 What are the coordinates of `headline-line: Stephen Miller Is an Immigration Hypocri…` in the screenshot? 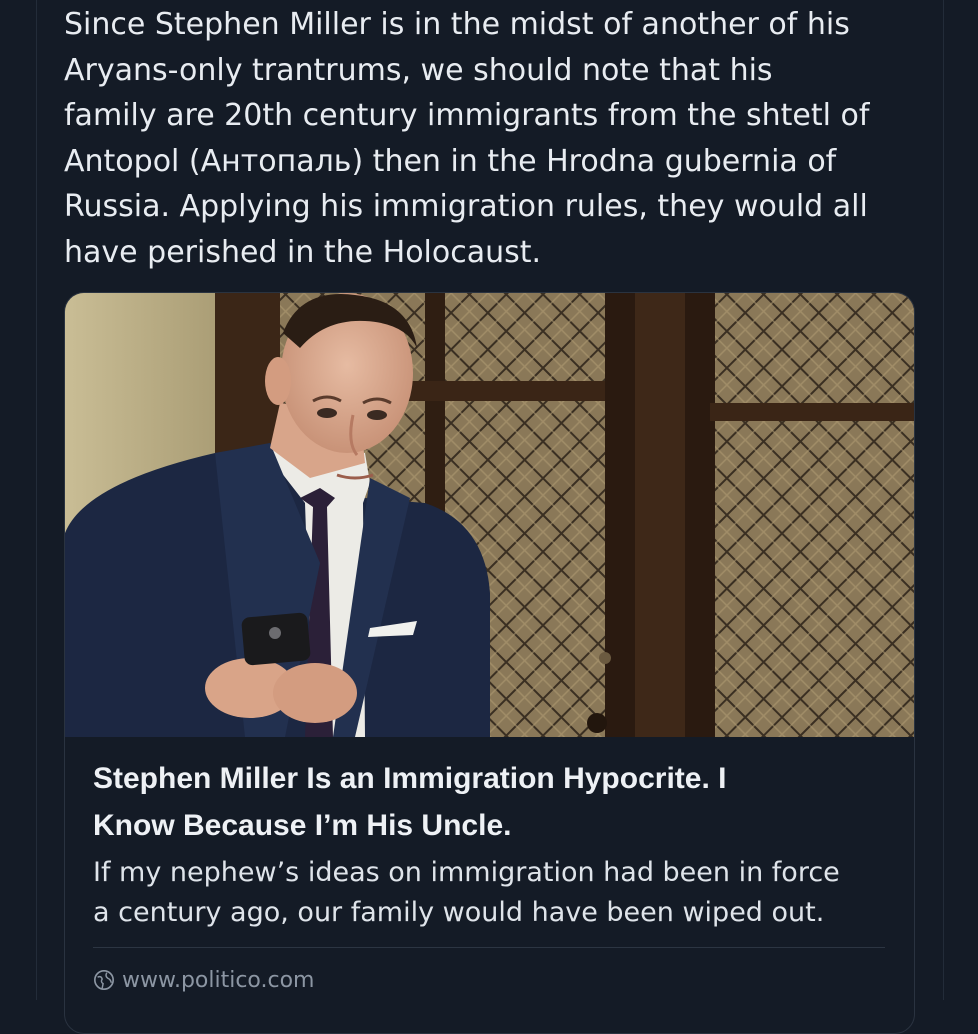 It's located at (488, 778).